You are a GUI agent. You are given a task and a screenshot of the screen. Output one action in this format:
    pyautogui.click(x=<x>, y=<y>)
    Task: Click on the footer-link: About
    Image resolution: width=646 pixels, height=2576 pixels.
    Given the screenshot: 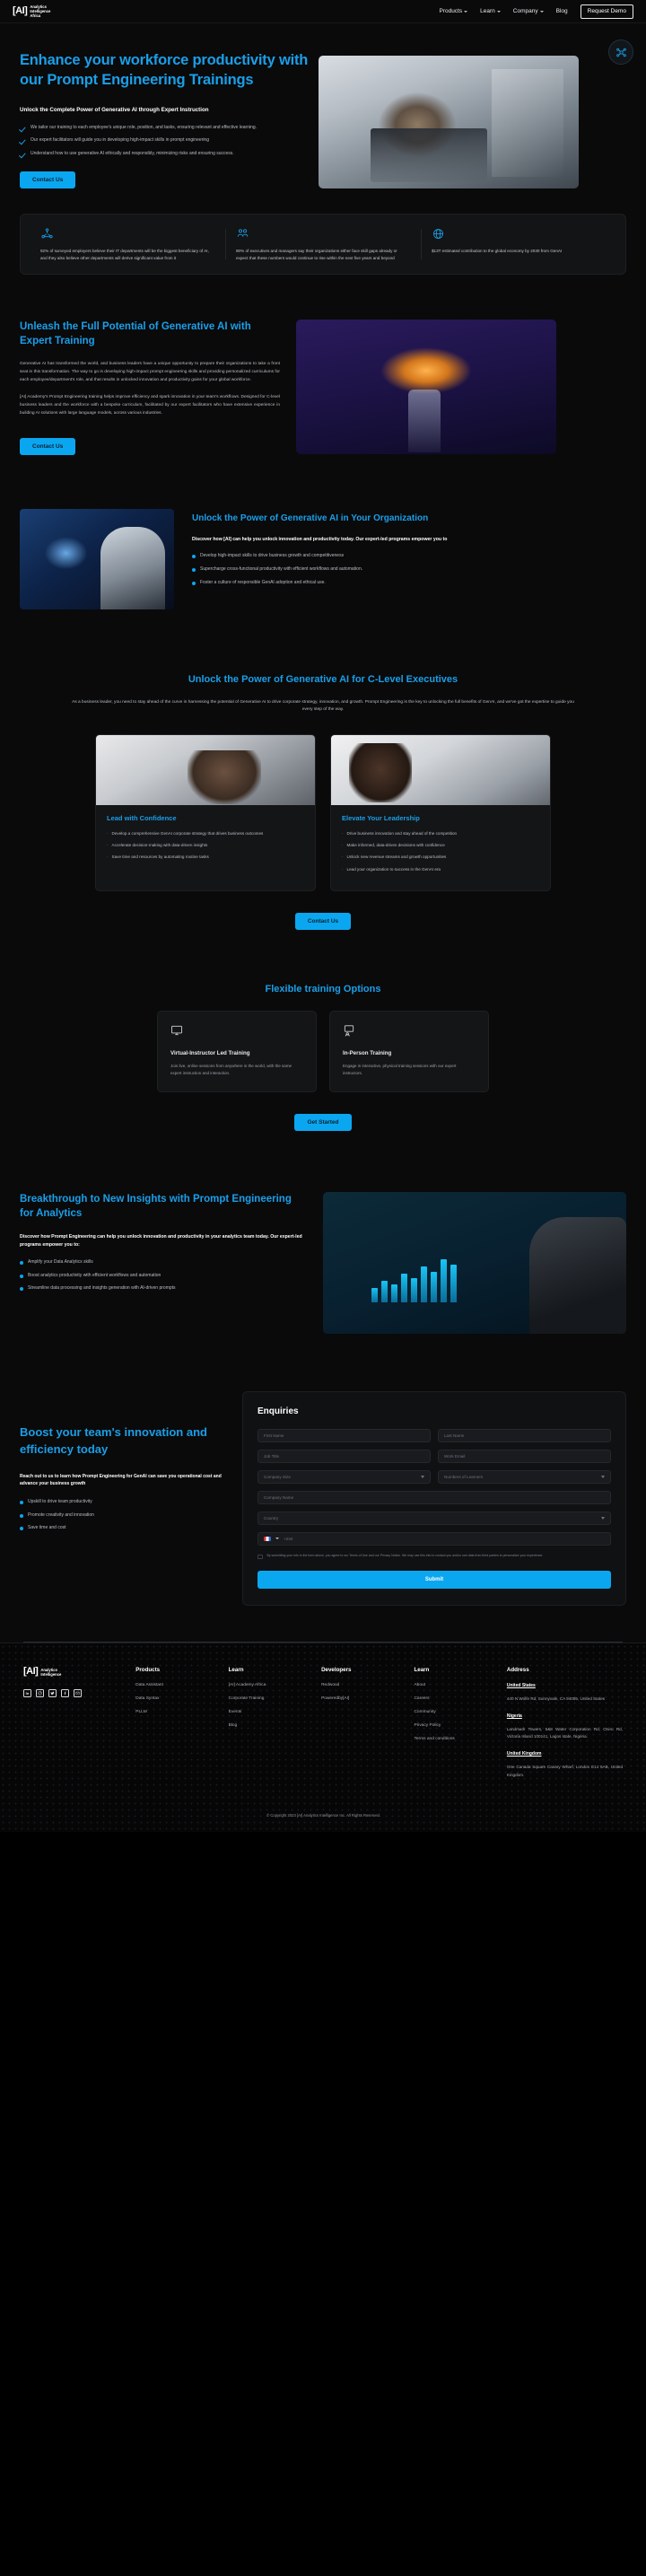 What is the action you would take?
    pyautogui.click(x=453, y=1685)
    